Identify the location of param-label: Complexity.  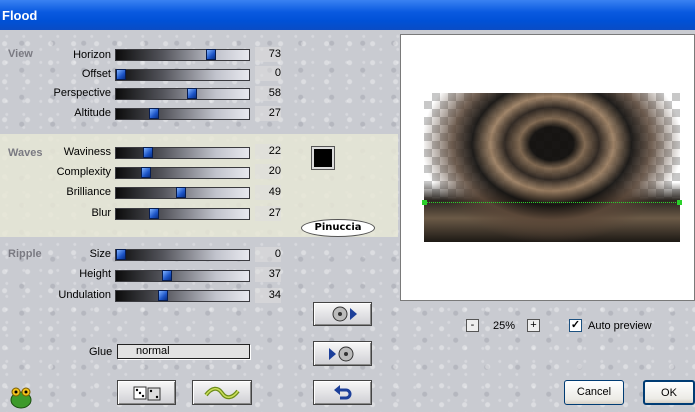
(83, 172).